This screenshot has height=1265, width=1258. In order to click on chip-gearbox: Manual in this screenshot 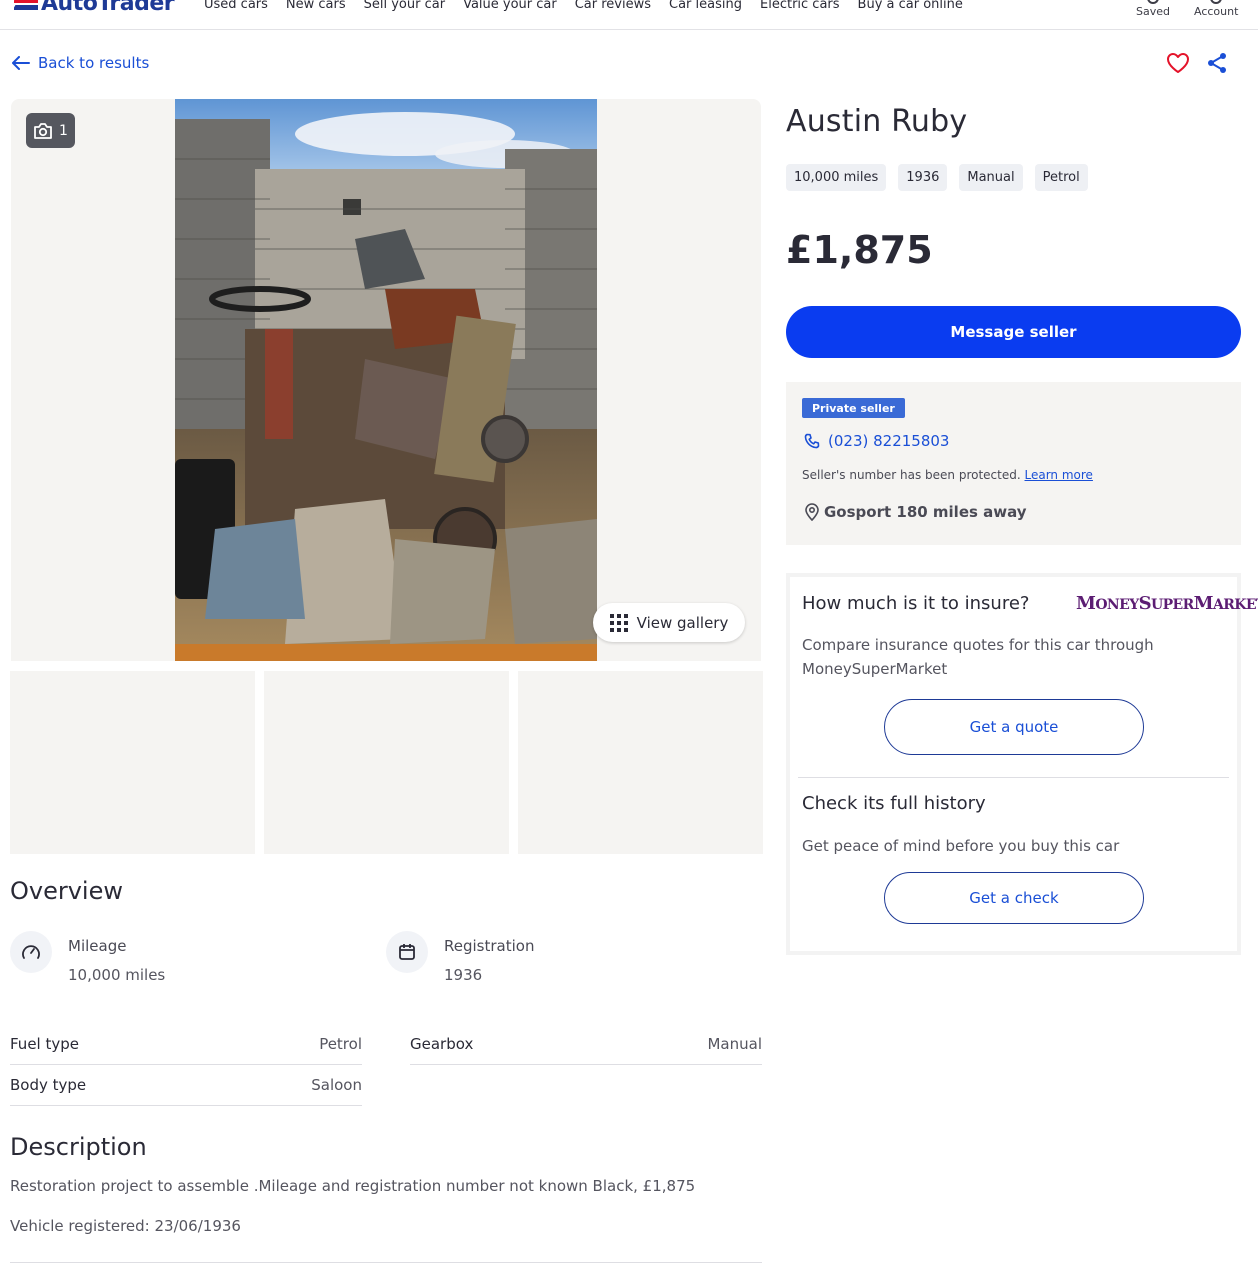, I will do `click(991, 177)`.